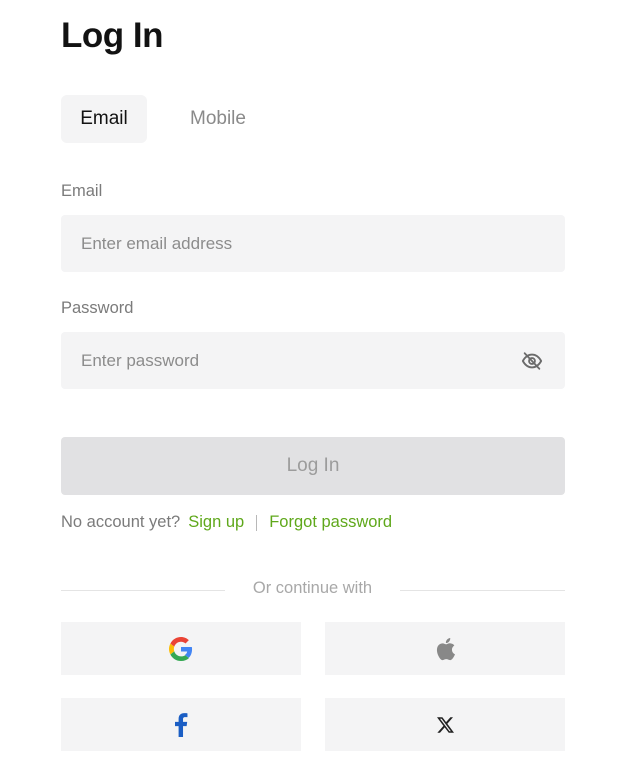  I want to click on email-field-container, so click(313, 243).